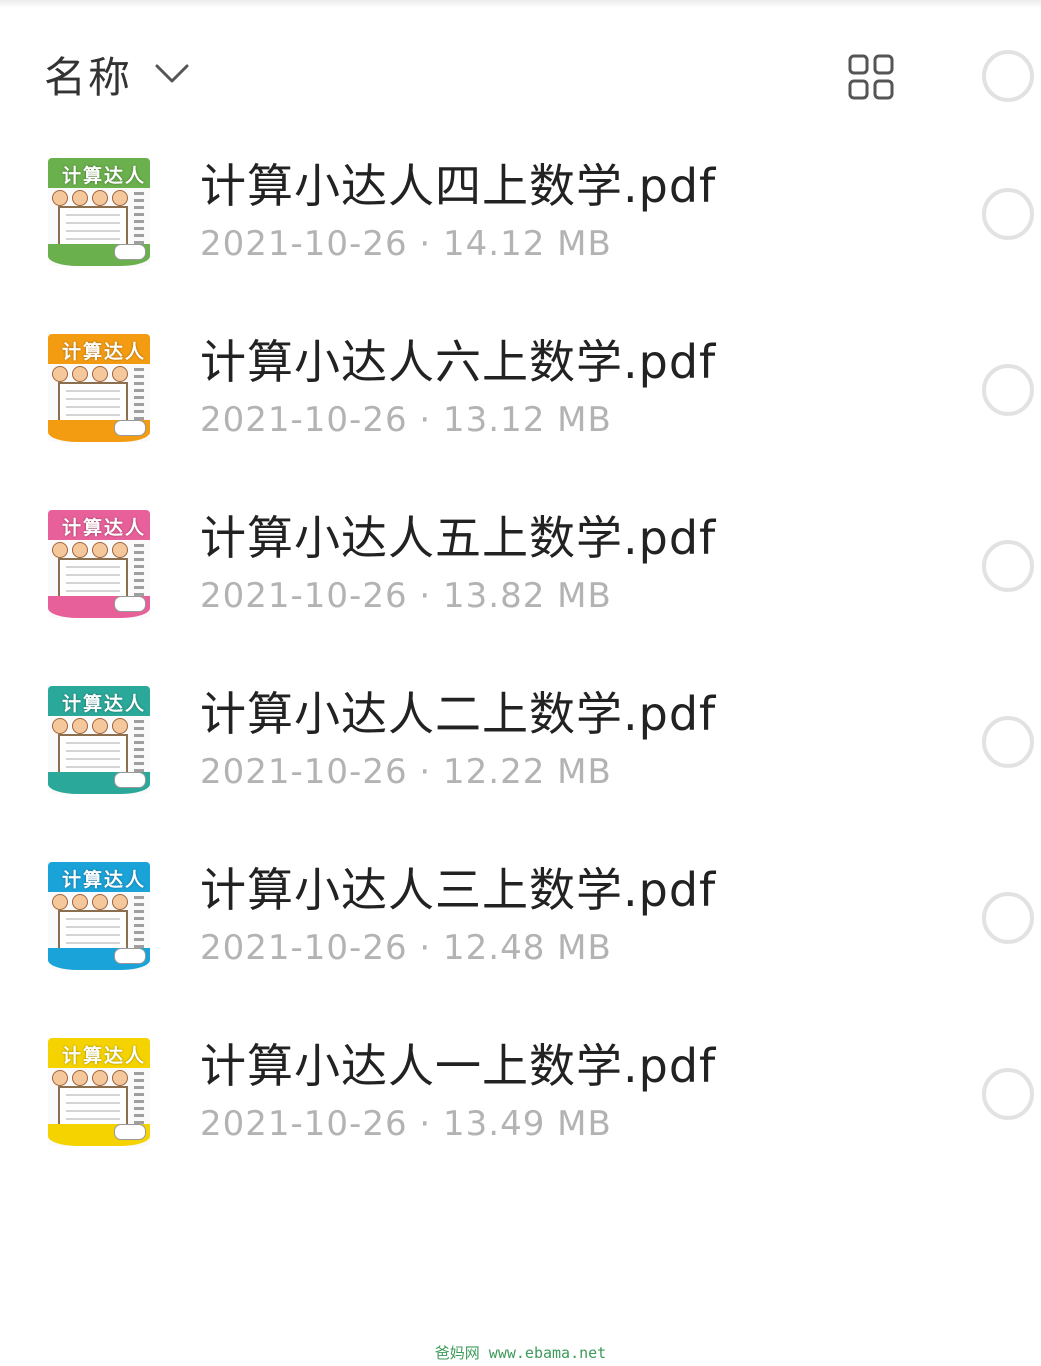 The height and width of the screenshot is (1366, 1041). I want to click on watermark: 爸妈网 www.ebama.net, so click(520, 1353).